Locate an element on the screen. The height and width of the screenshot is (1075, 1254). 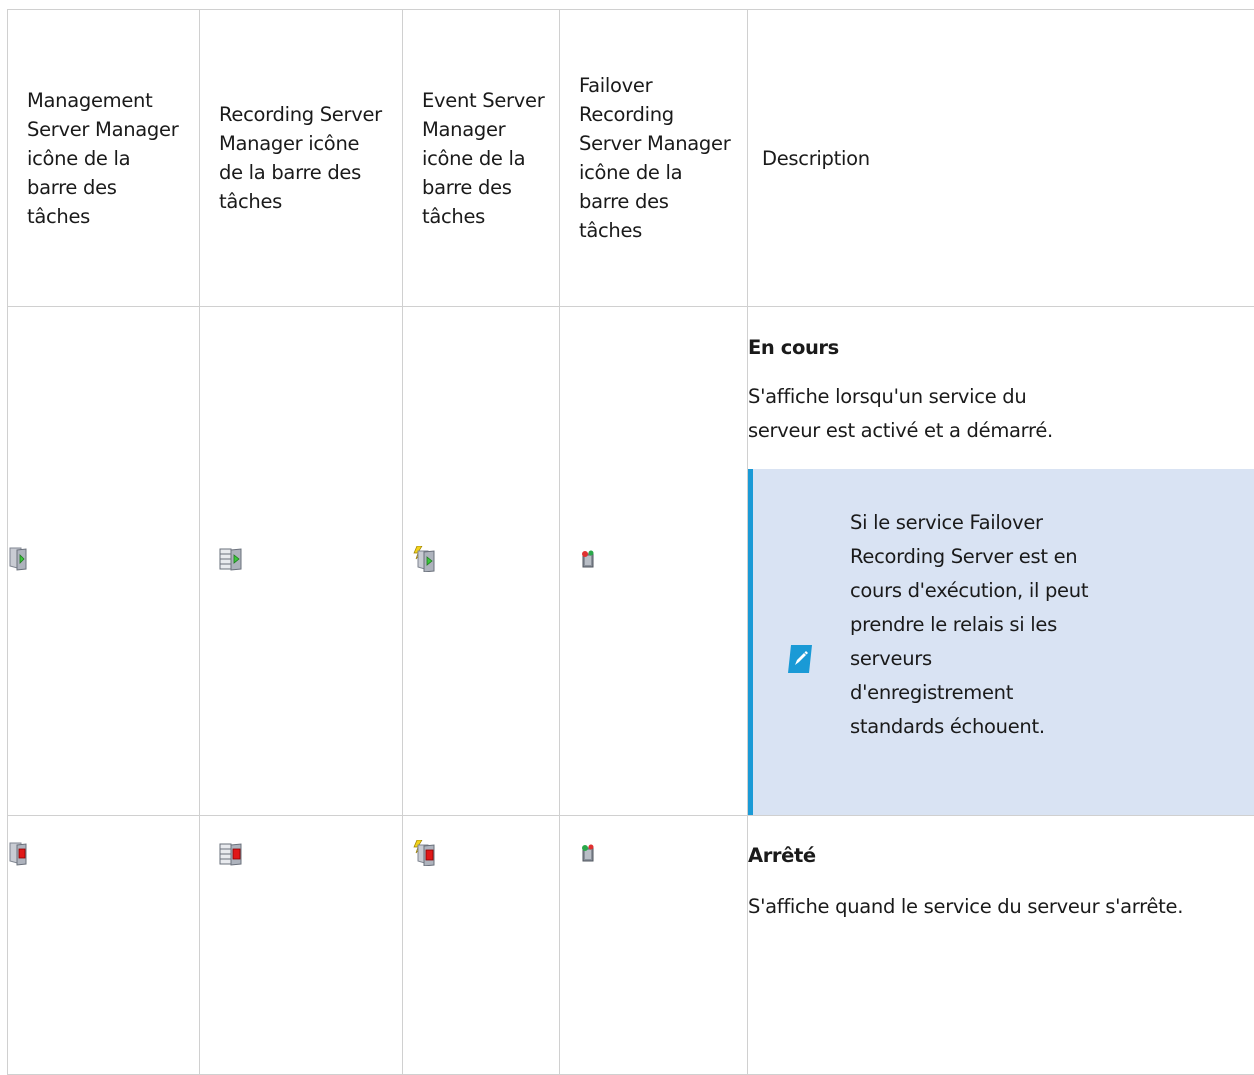
recording-server-running-icon is located at coordinates (231, 559).